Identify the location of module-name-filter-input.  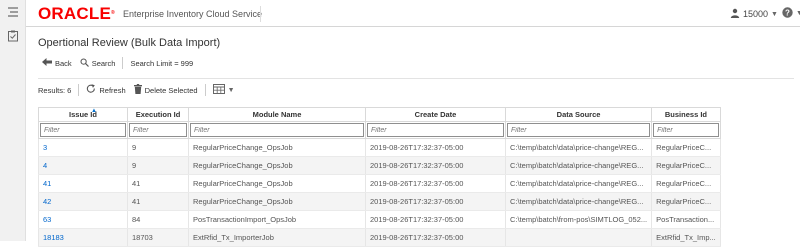
(277, 130).